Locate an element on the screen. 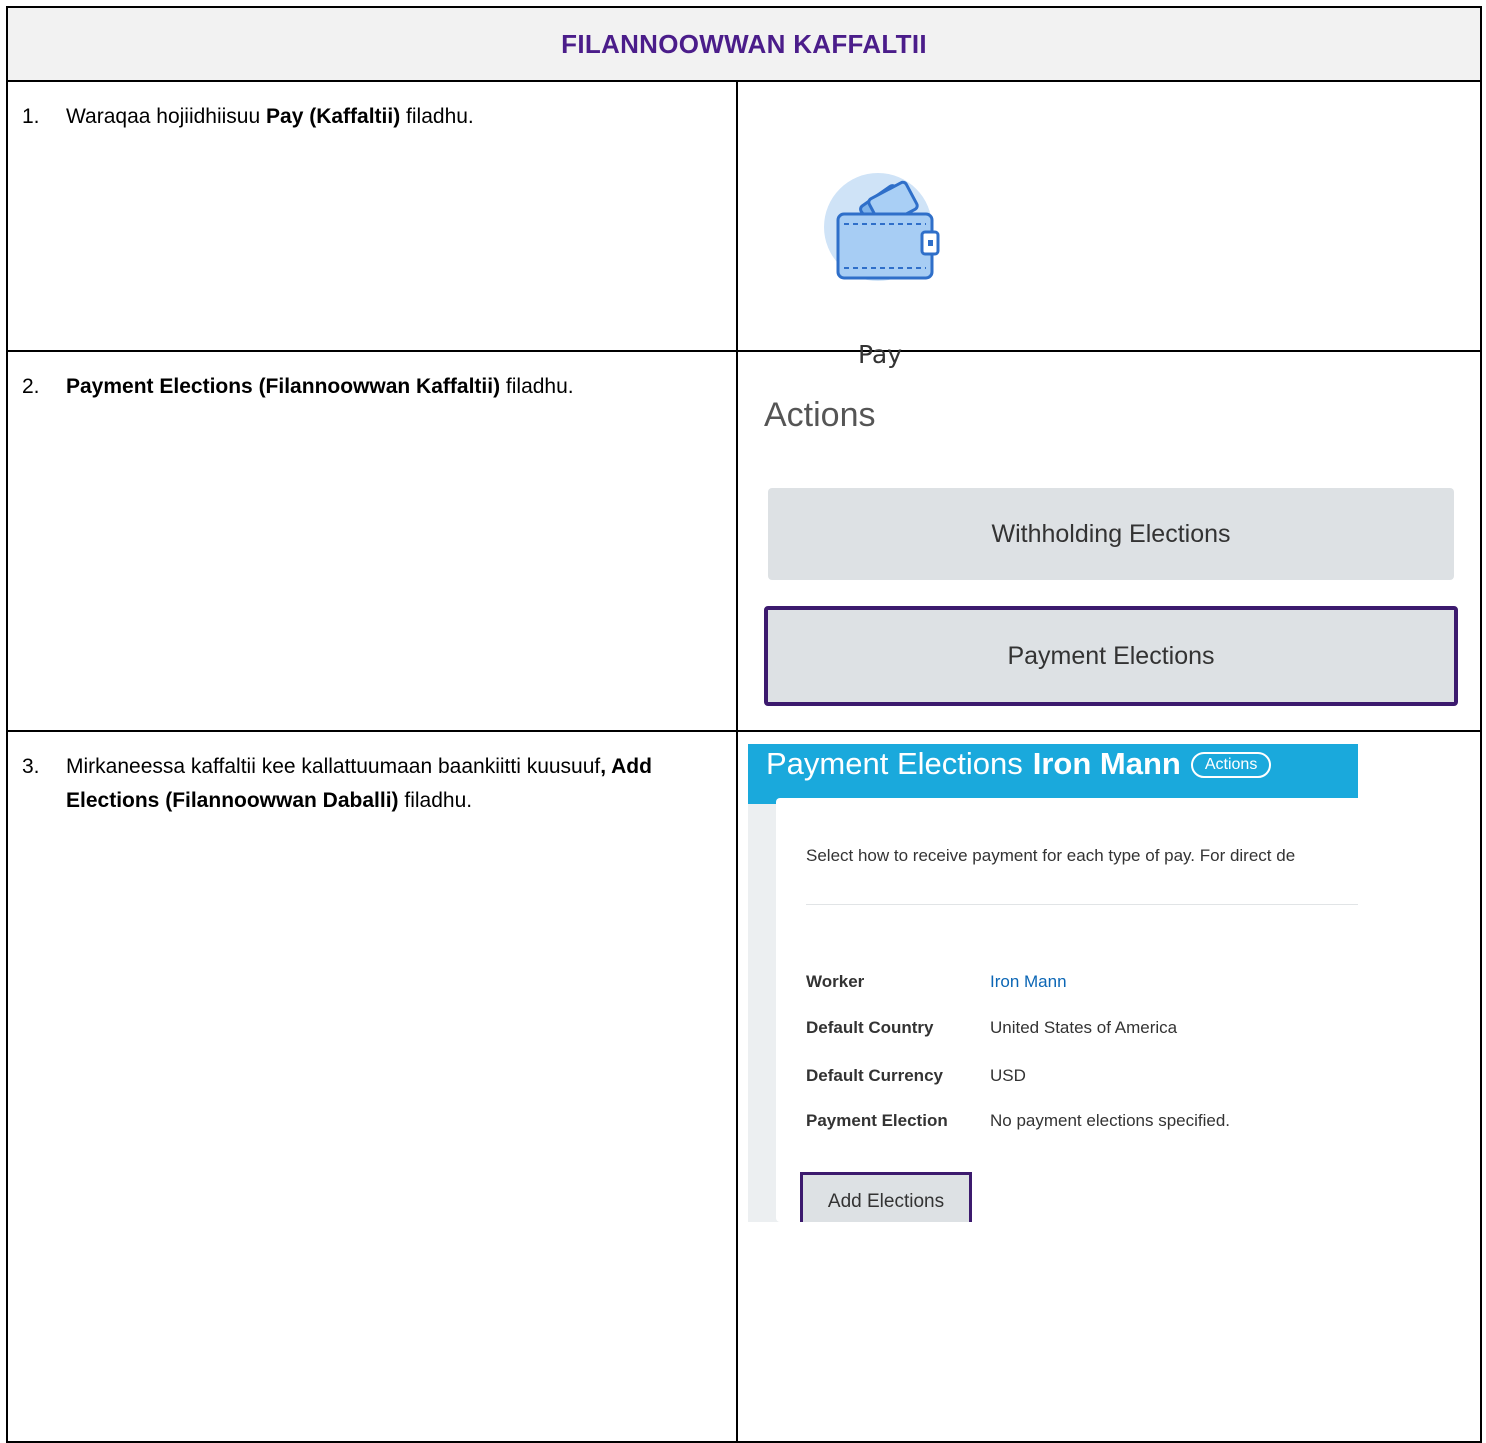  step-1-screenshot: Pay is located at coordinates (1109, 224).